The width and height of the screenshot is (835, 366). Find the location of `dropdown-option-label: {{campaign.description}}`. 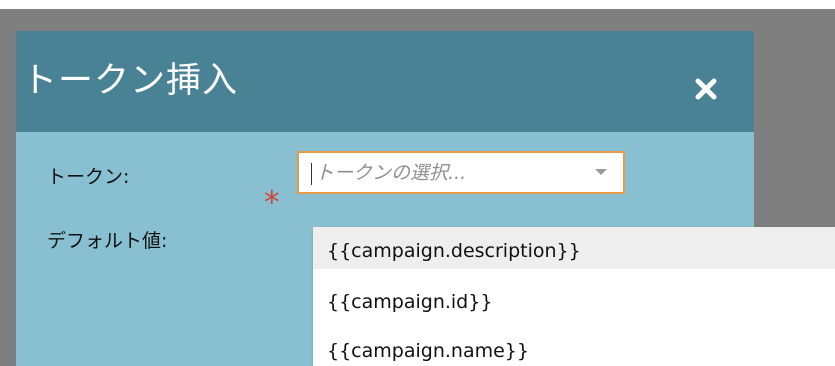

dropdown-option-label: {{campaign.description}} is located at coordinates (454, 251).